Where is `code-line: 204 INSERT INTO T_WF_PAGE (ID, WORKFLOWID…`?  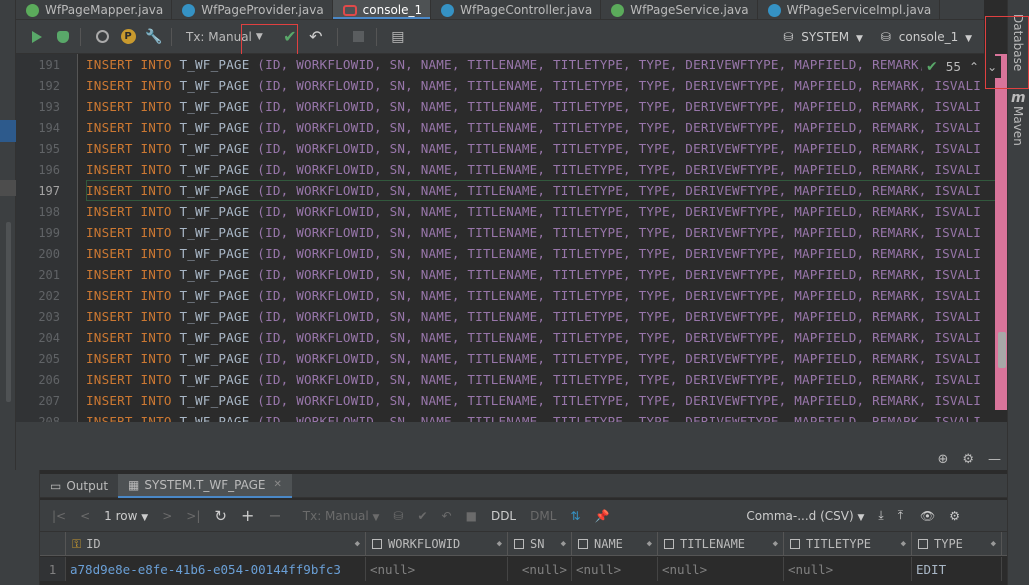
code-line: 204 INSERT INTO T_WF_PAGE (ID, WORKFLOWID… is located at coordinates (506, 337).